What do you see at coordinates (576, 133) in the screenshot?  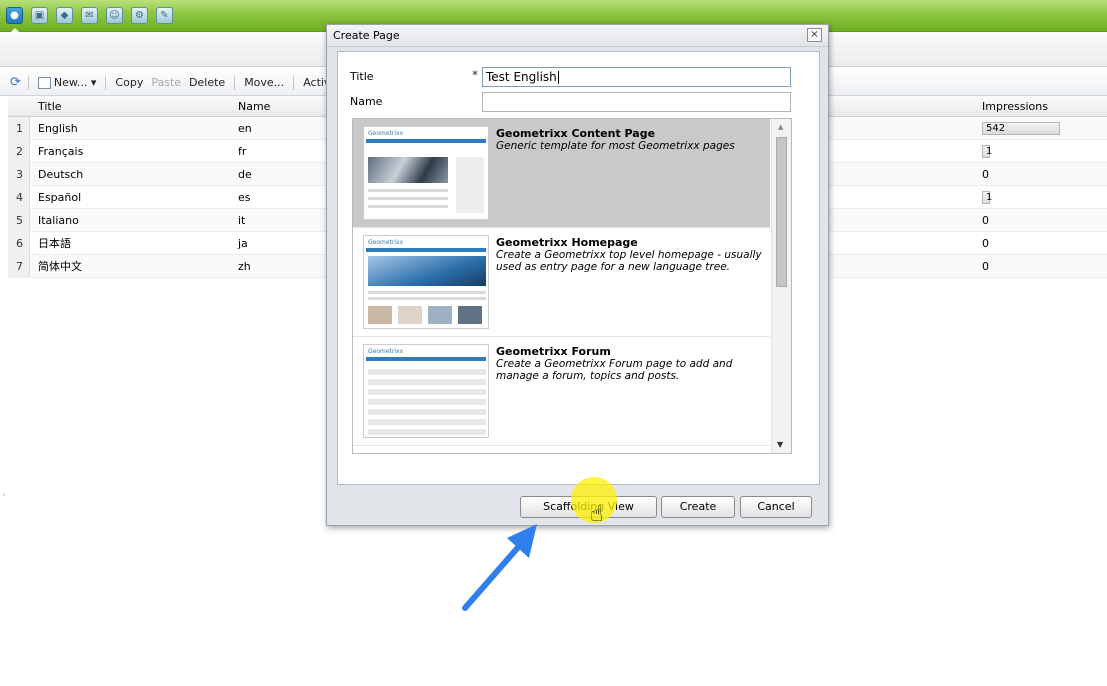 I see `template-name: Geometrixx Content Page` at bounding box center [576, 133].